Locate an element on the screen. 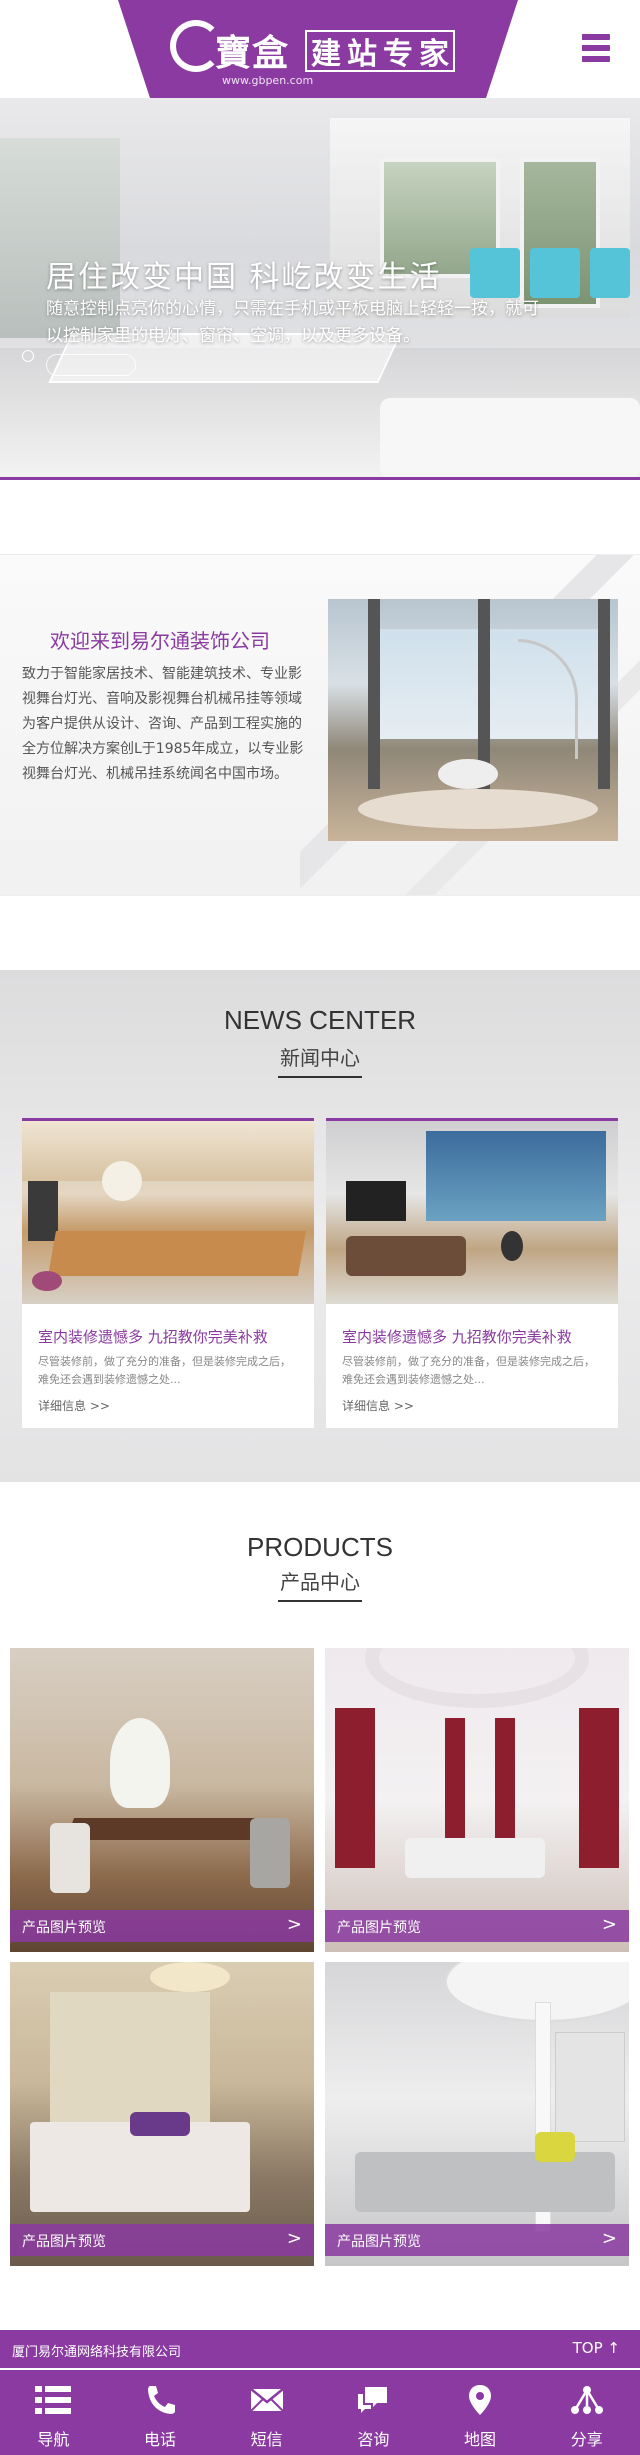  nav-label: 电话 is located at coordinates (160, 2439).